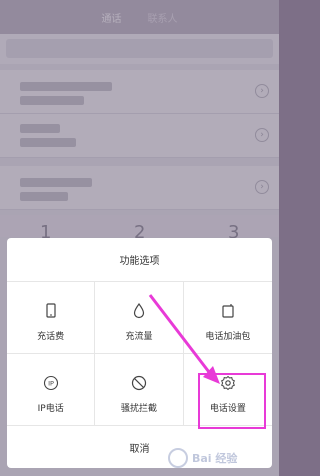  What do you see at coordinates (228, 337) in the screenshot?
I see `option-label: 电话加油包` at bounding box center [228, 337].